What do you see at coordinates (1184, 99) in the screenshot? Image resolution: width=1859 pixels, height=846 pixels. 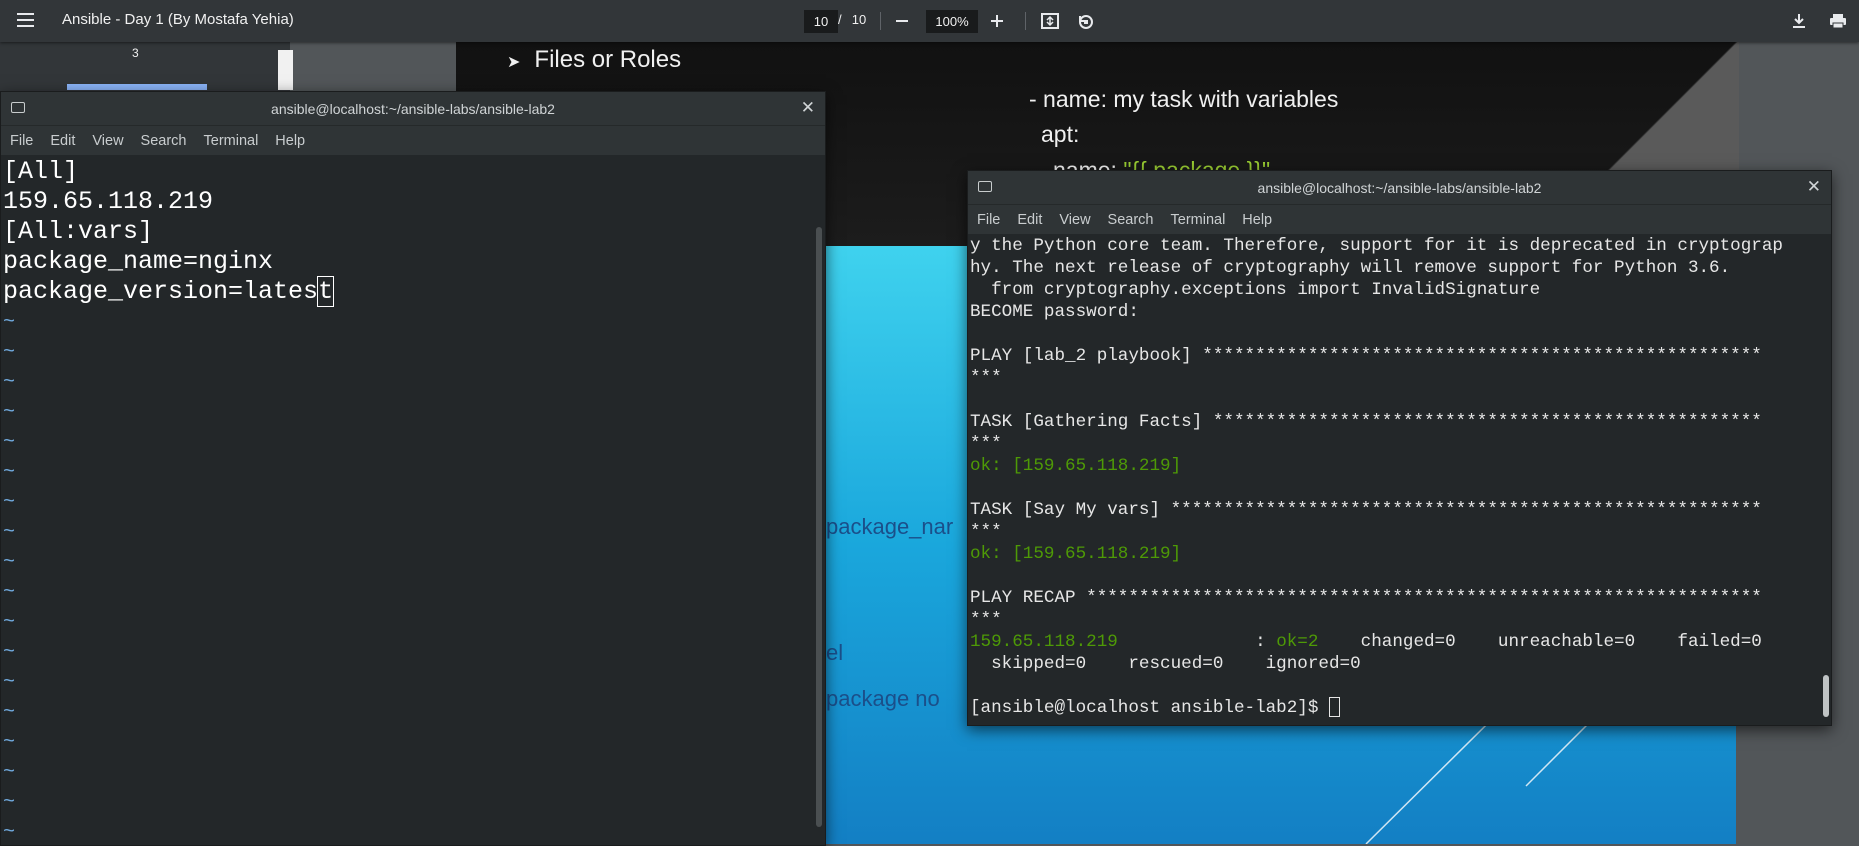 I see `slide-code-line: - name: my task with variables` at bounding box center [1184, 99].